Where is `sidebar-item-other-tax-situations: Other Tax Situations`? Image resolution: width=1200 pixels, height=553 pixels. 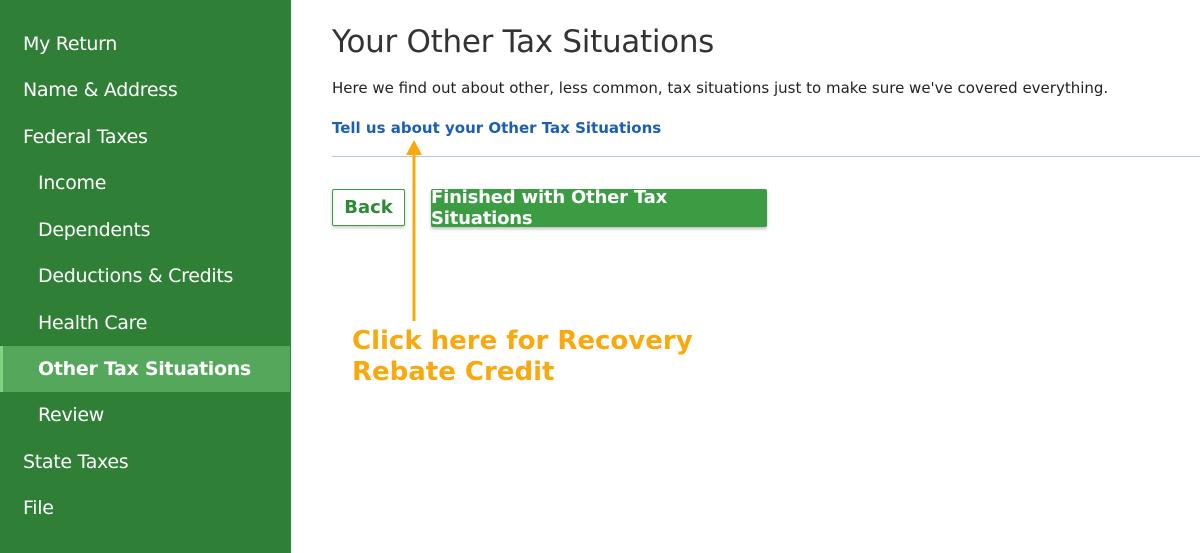 sidebar-item-other-tax-situations: Other Tax Situations is located at coordinates (145, 369).